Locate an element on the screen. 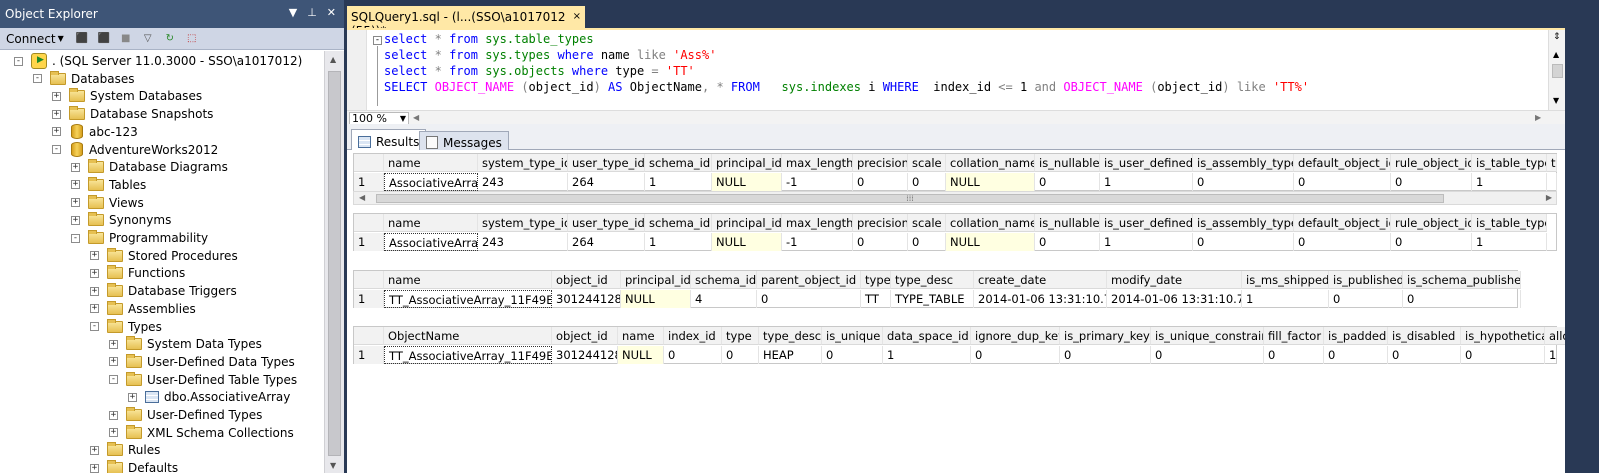  grid-cell: 264 is located at coordinates (606, 182).